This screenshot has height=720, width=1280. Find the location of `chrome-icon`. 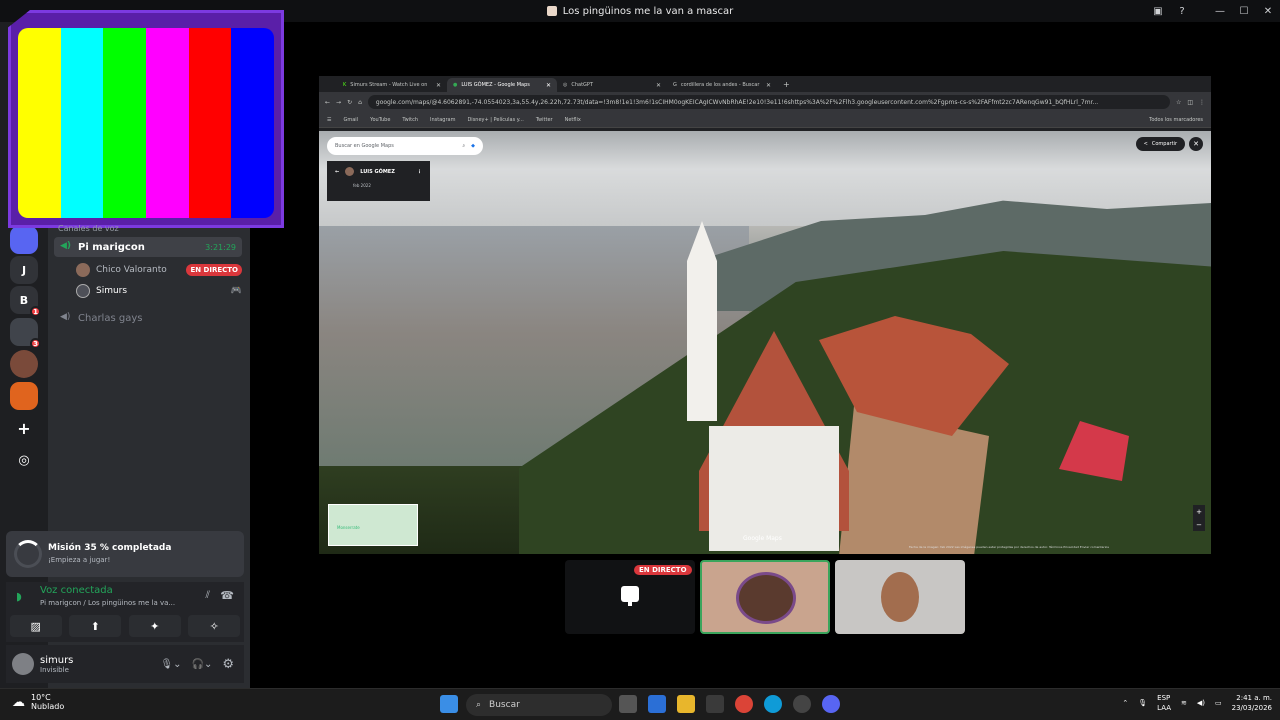

chrome-icon is located at coordinates (744, 704).